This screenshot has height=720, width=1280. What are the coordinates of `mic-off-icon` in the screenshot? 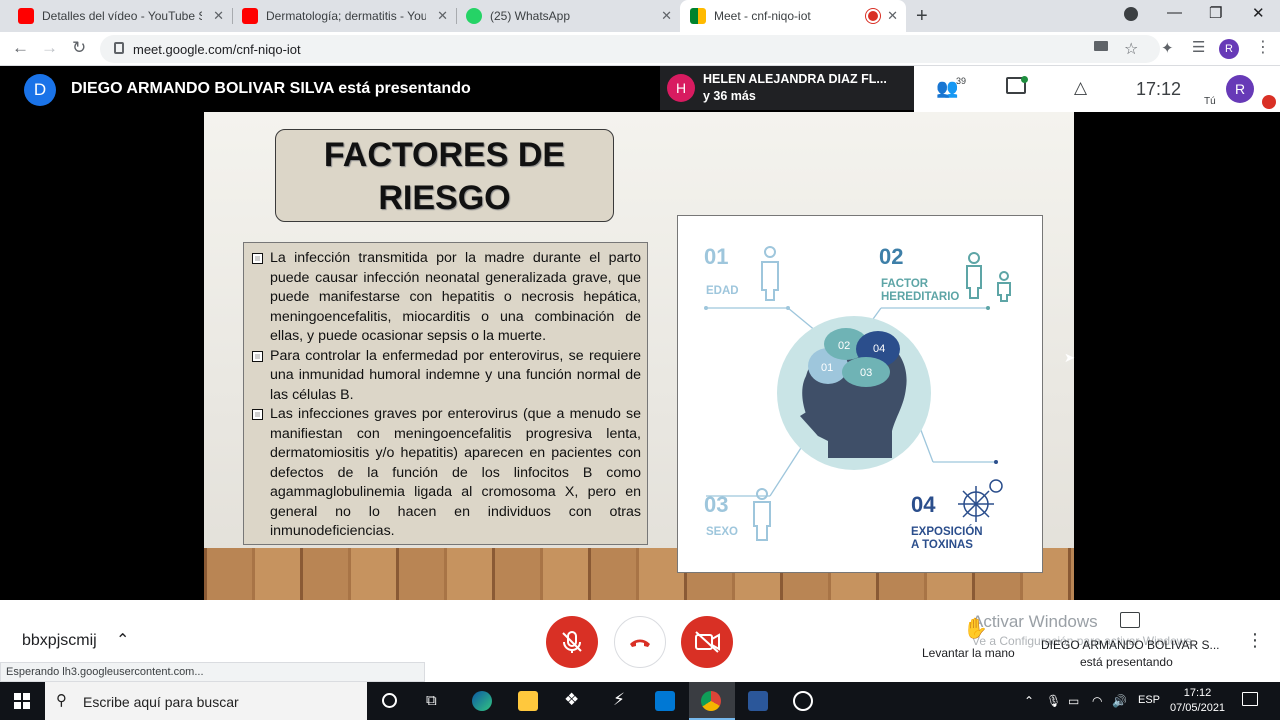 It's located at (572, 642).